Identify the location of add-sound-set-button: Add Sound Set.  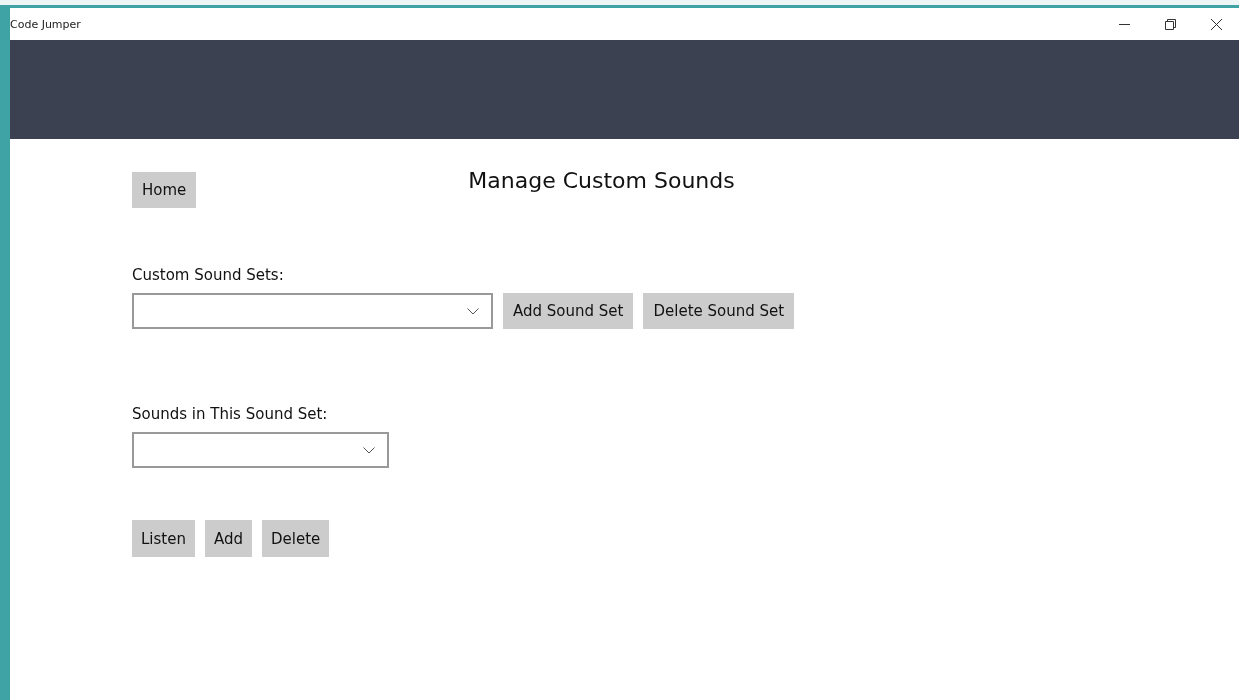
(568, 311).